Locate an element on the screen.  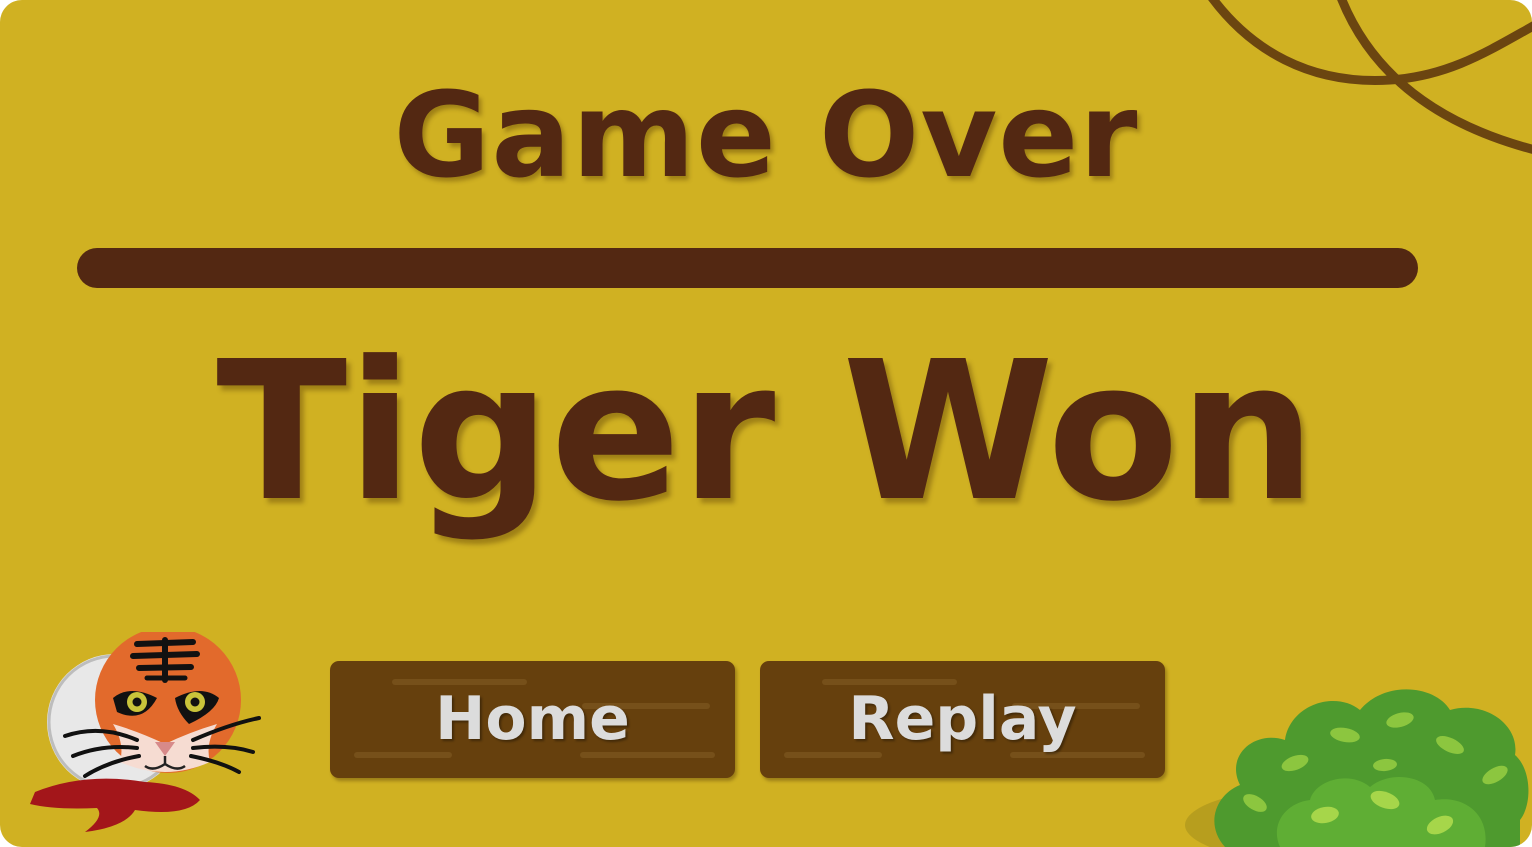
replay-button-label: Replay is located at coordinates (962, 719).